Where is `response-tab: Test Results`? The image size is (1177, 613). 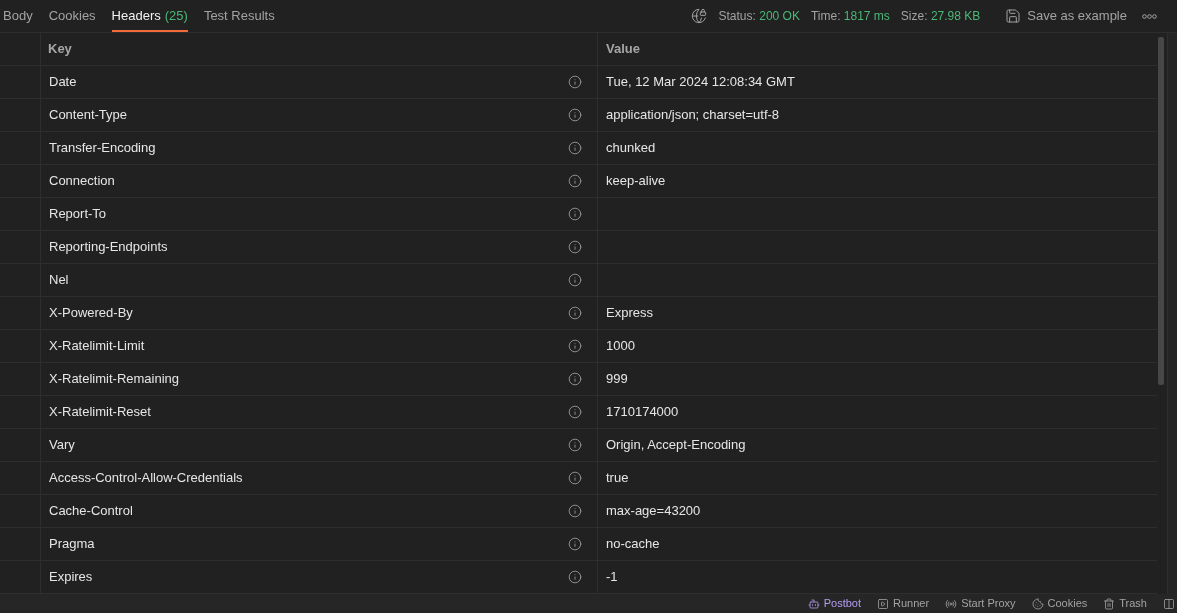
response-tab: Test Results is located at coordinates (239, 16).